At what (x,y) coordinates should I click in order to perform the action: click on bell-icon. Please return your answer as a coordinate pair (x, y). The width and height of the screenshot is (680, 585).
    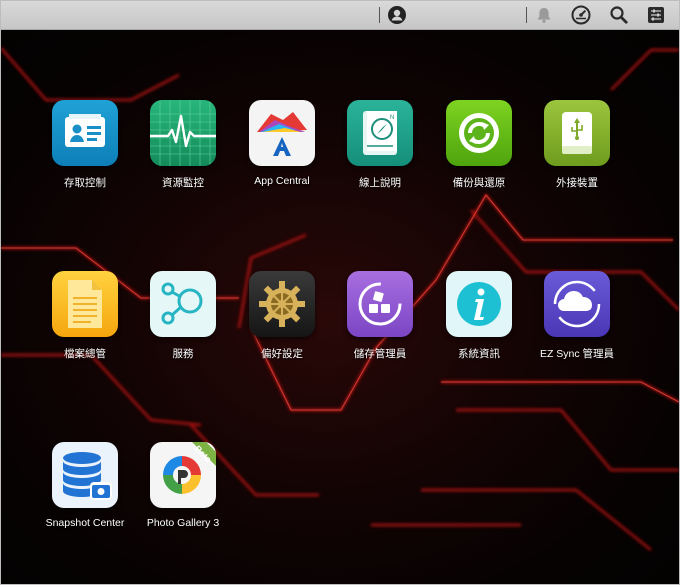
    Looking at the image, I should click on (544, 15).